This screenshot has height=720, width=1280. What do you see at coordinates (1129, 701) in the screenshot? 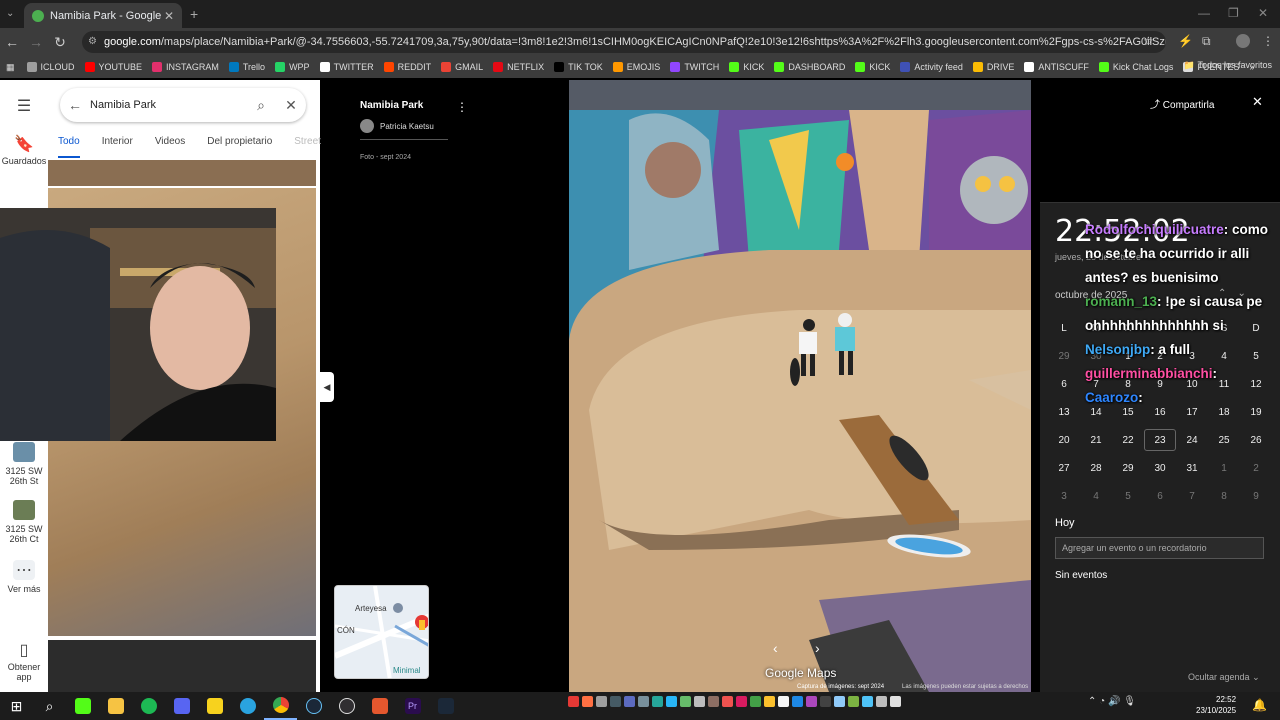
I see `microphone-icon: 🎙` at bounding box center [1129, 701].